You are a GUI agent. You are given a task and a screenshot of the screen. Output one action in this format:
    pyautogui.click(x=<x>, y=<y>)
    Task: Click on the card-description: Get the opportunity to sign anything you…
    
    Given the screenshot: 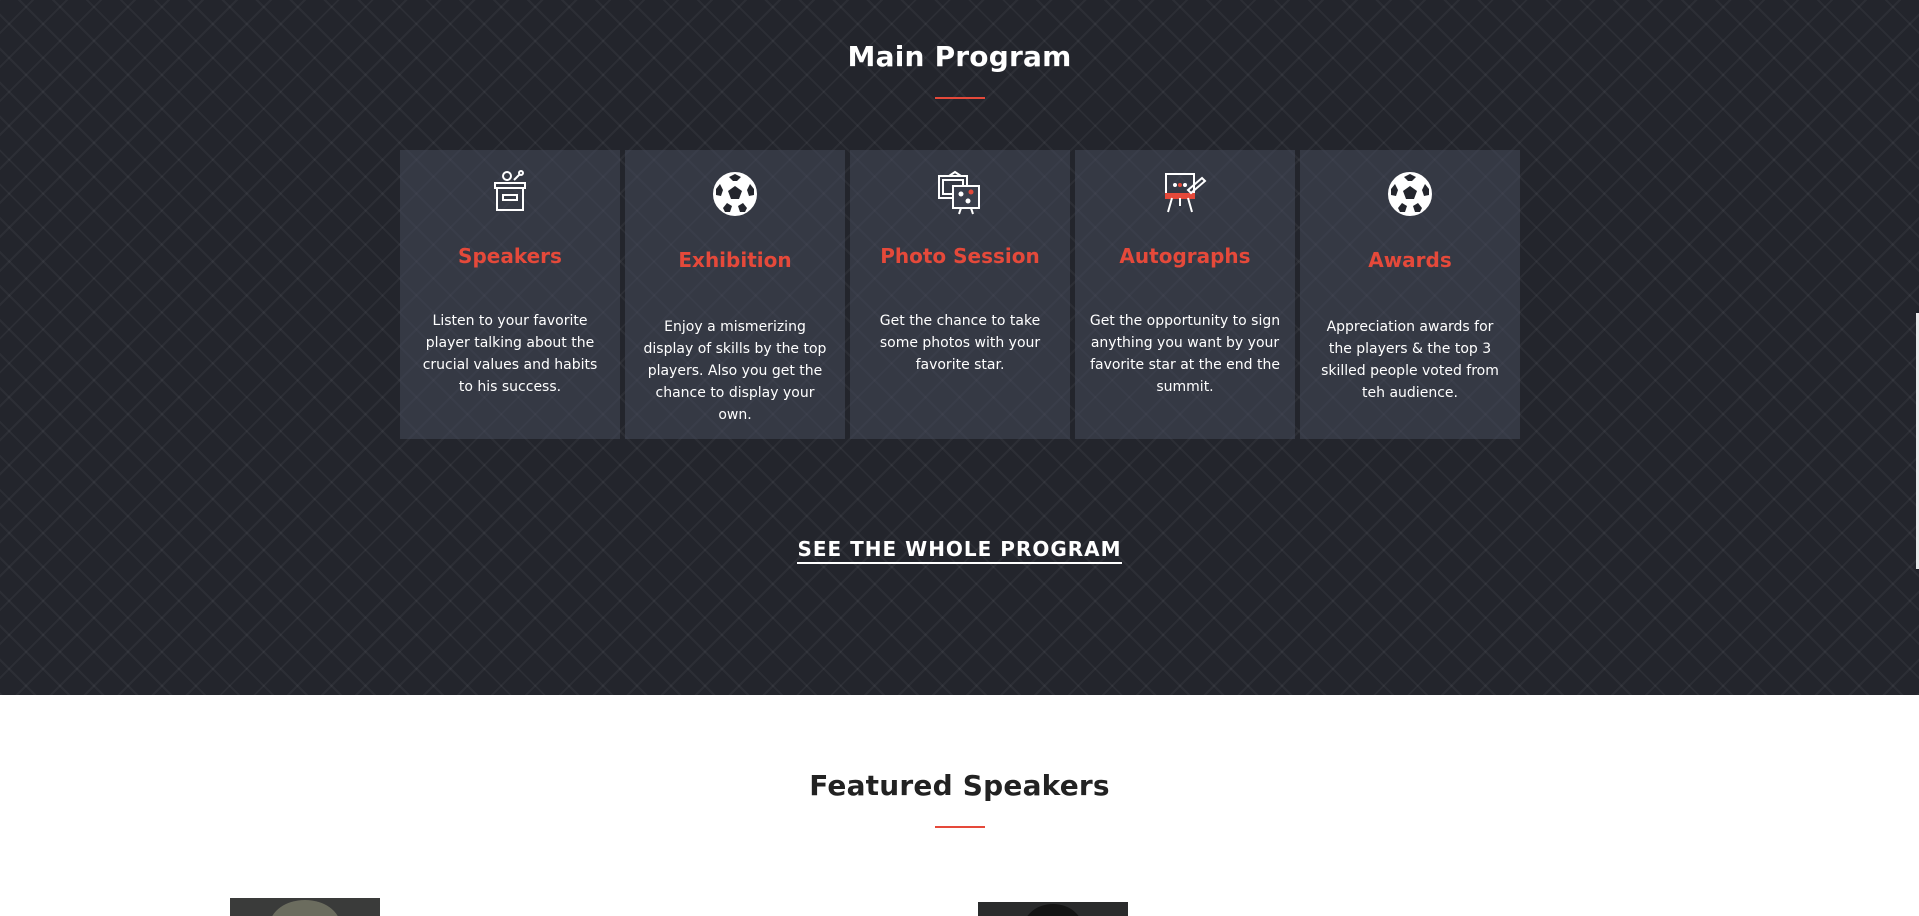 What is the action you would take?
    pyautogui.click(x=1185, y=354)
    